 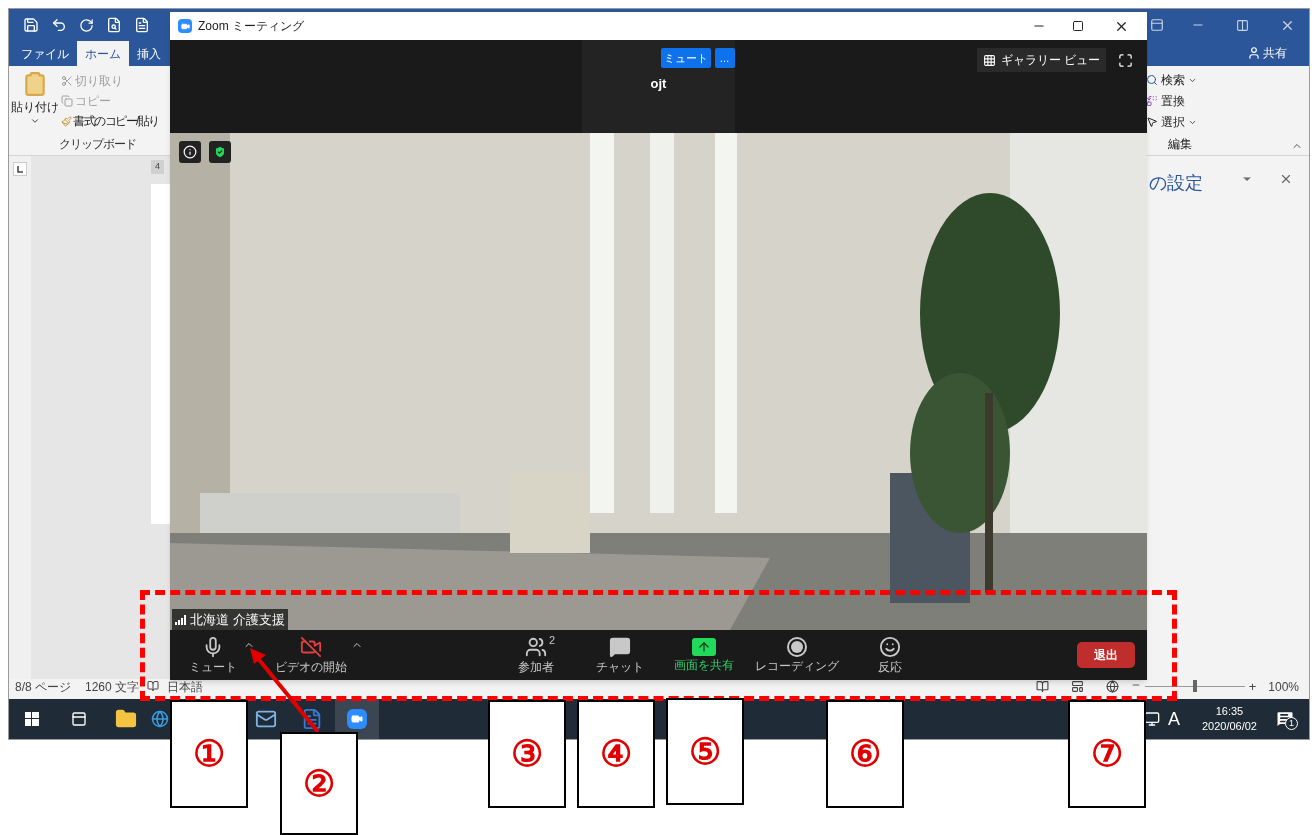 What do you see at coordinates (1285, 719) in the screenshot?
I see `notification-center-icon: 1` at bounding box center [1285, 719].